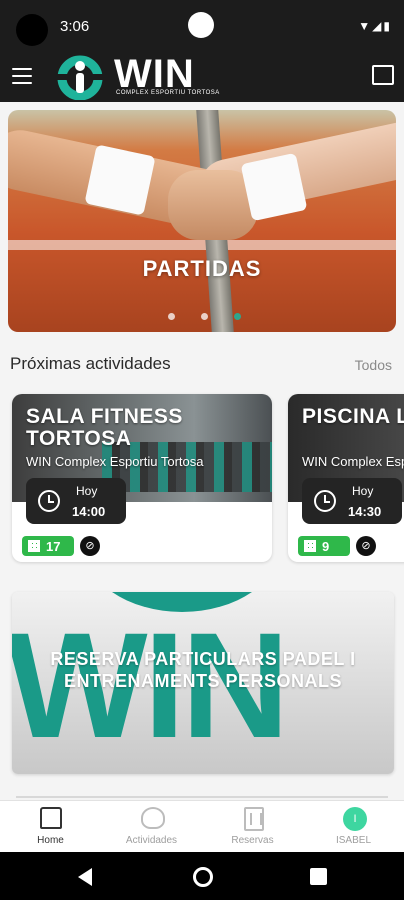 Image resolution: width=404 pixels, height=900 pixels. I want to click on menu-icon, so click(22, 76).